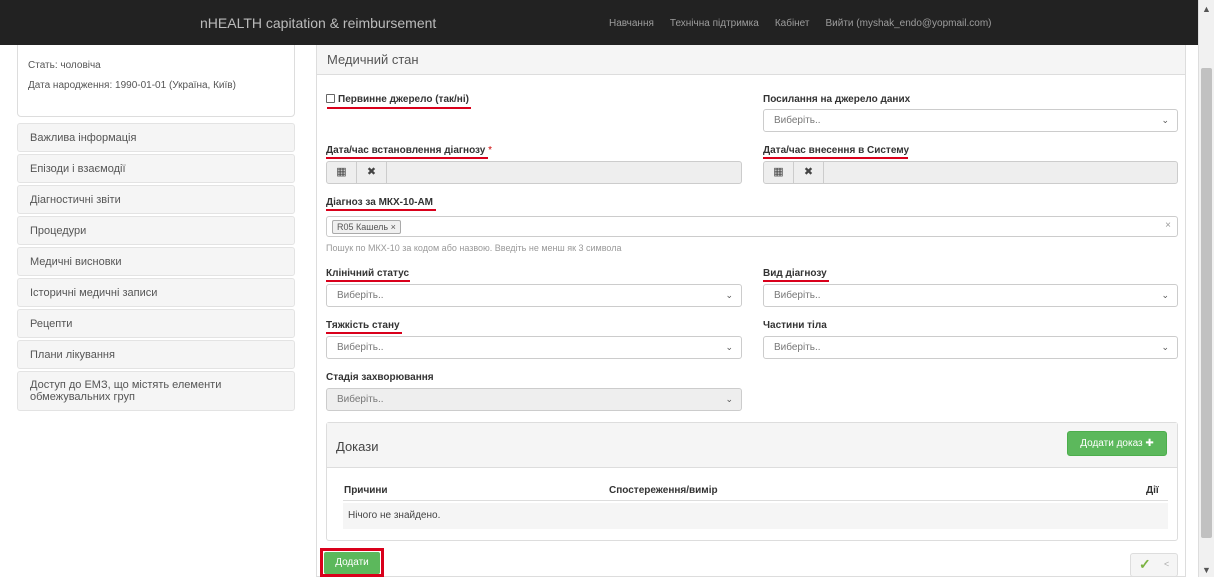 This screenshot has height=577, width=1214. I want to click on source-ref-select: Виберіть.. ⌄, so click(970, 120).